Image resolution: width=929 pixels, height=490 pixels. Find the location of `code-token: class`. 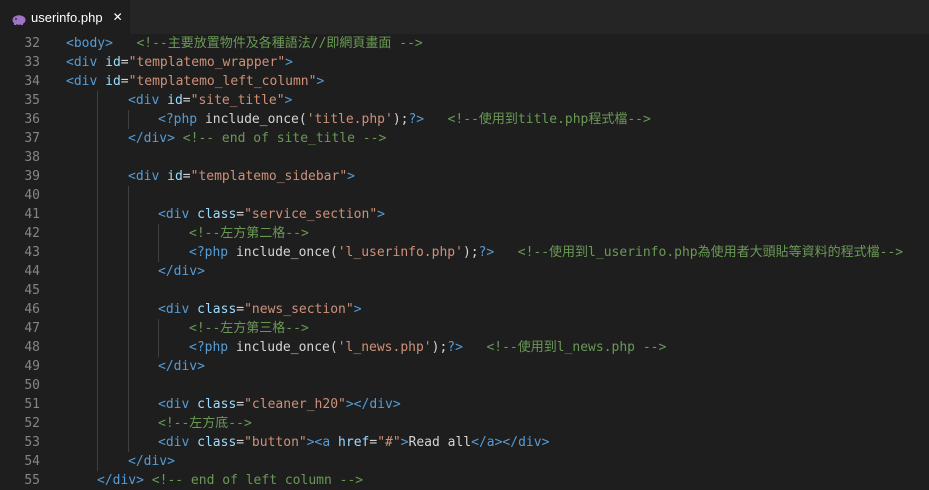

code-token: class is located at coordinates (217, 442).